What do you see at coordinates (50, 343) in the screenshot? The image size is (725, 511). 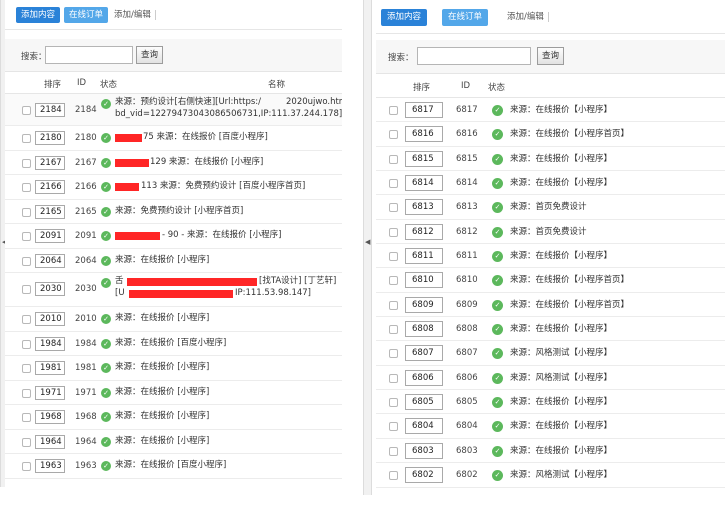 I see `sort-input: 1984` at bounding box center [50, 343].